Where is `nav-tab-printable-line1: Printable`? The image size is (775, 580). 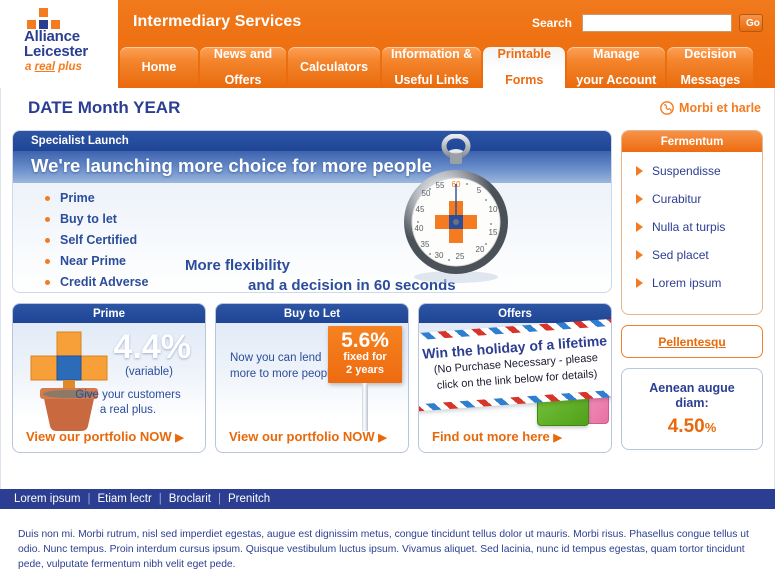 nav-tab-printable-line1: Printable is located at coordinates (524, 54).